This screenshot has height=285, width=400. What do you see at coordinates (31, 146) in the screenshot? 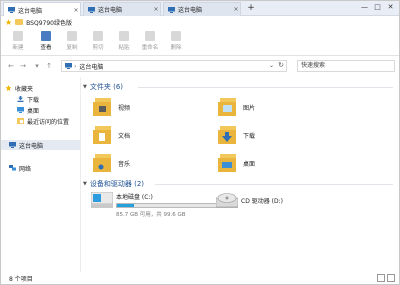
I see `sidebar-item-label: 这台电脑` at bounding box center [31, 146].